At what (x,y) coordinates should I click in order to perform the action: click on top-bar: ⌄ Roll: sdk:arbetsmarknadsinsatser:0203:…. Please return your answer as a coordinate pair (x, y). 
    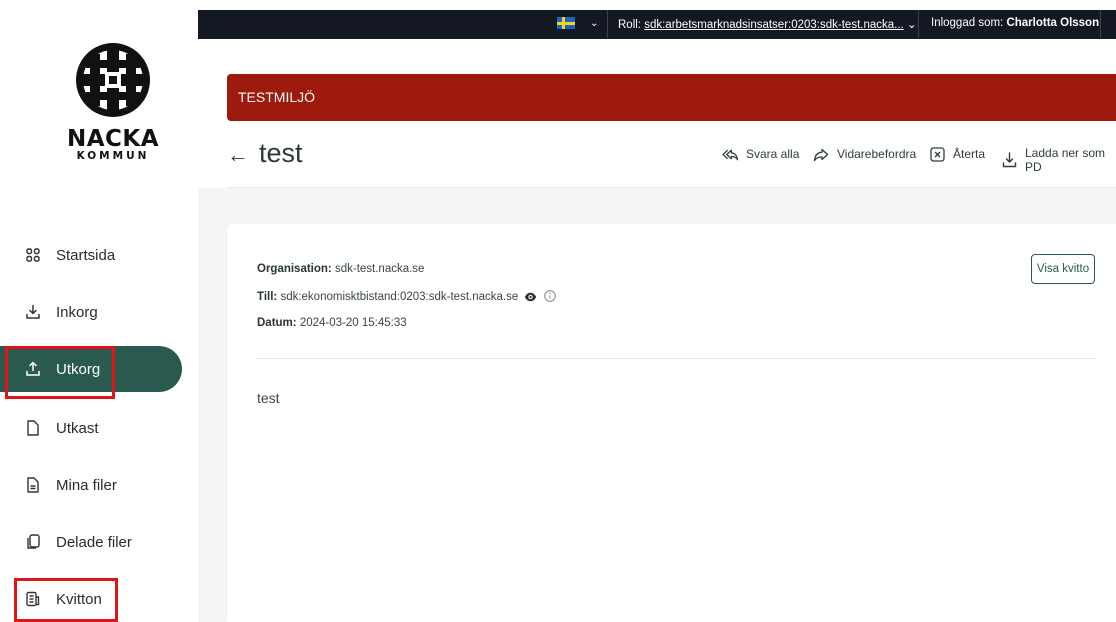
    Looking at the image, I should click on (657, 24).